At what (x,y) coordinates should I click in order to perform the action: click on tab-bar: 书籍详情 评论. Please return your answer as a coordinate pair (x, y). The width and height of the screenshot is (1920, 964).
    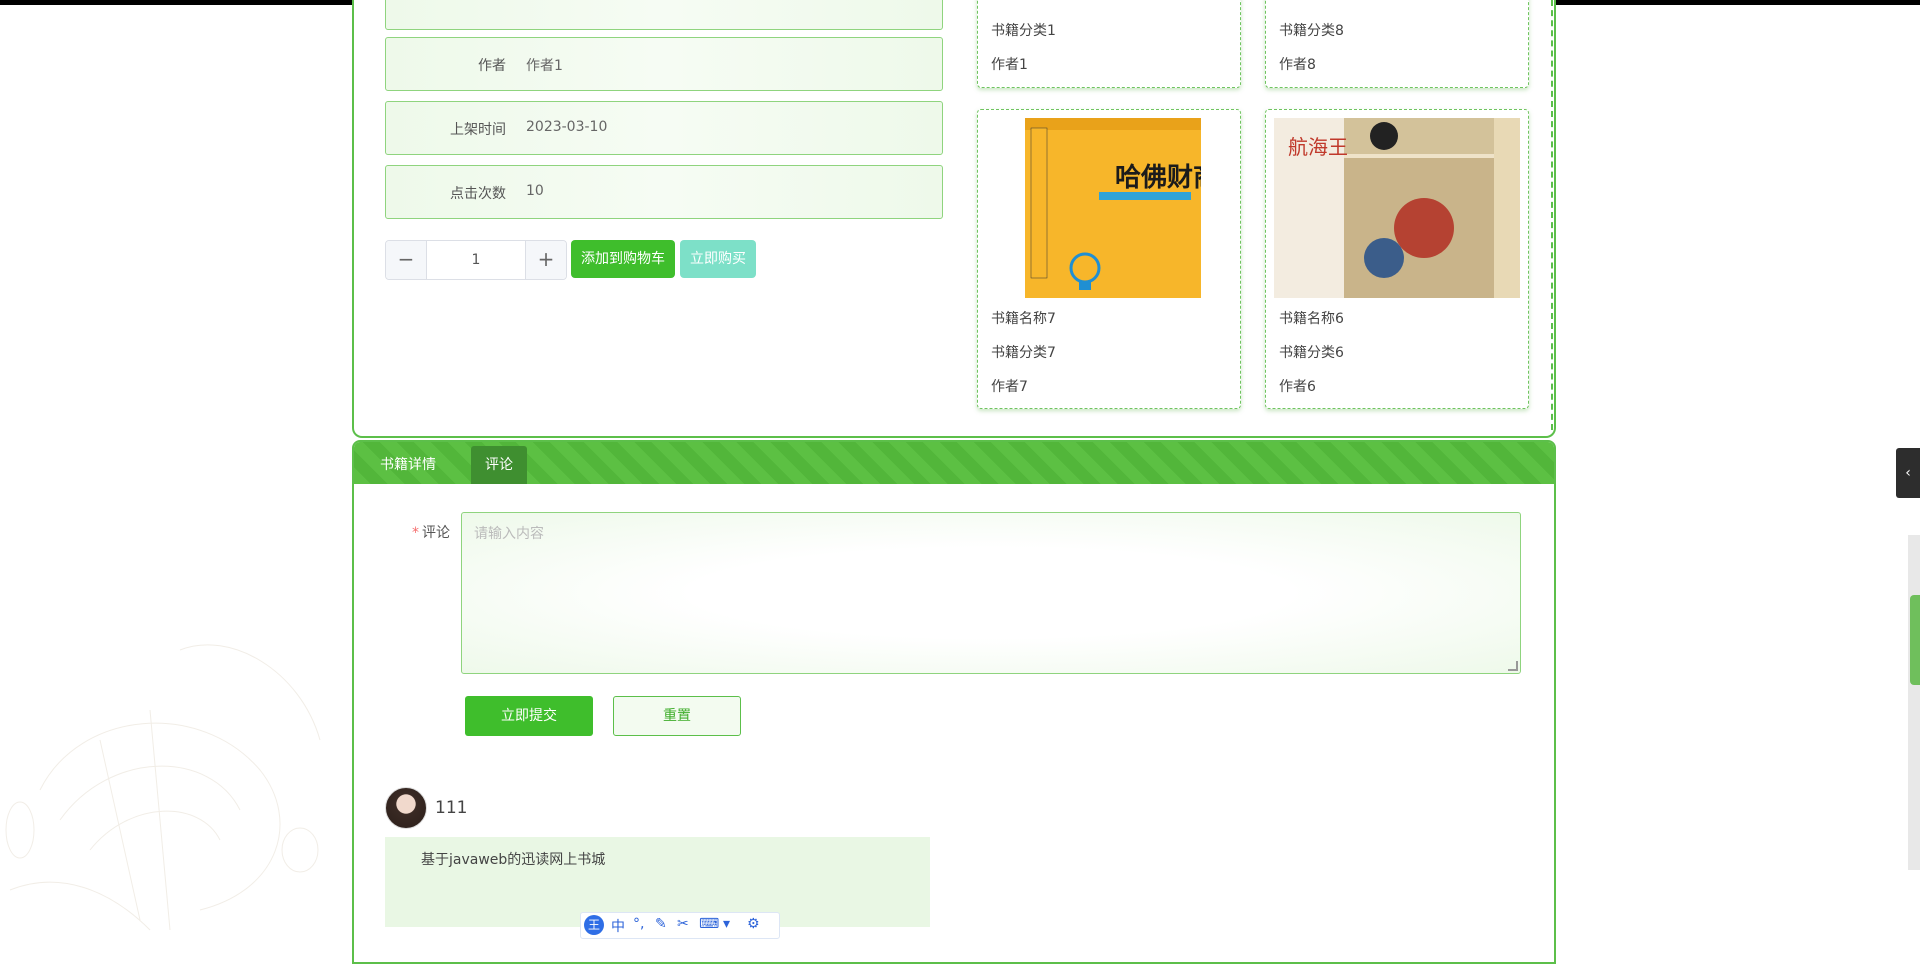
    Looking at the image, I should click on (954, 463).